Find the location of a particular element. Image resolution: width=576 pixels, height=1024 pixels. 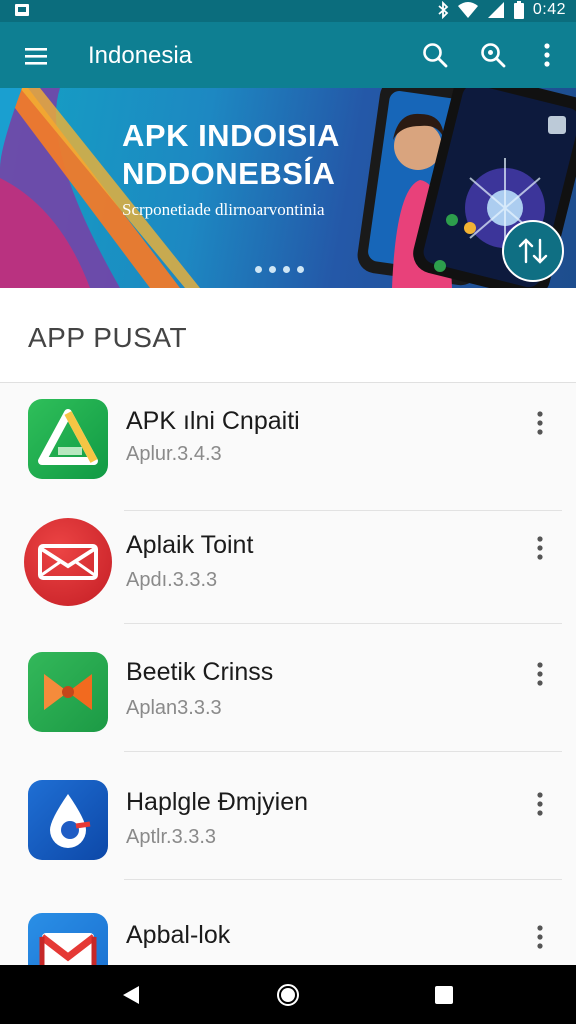

wifi-icon is located at coordinates (467, 10).